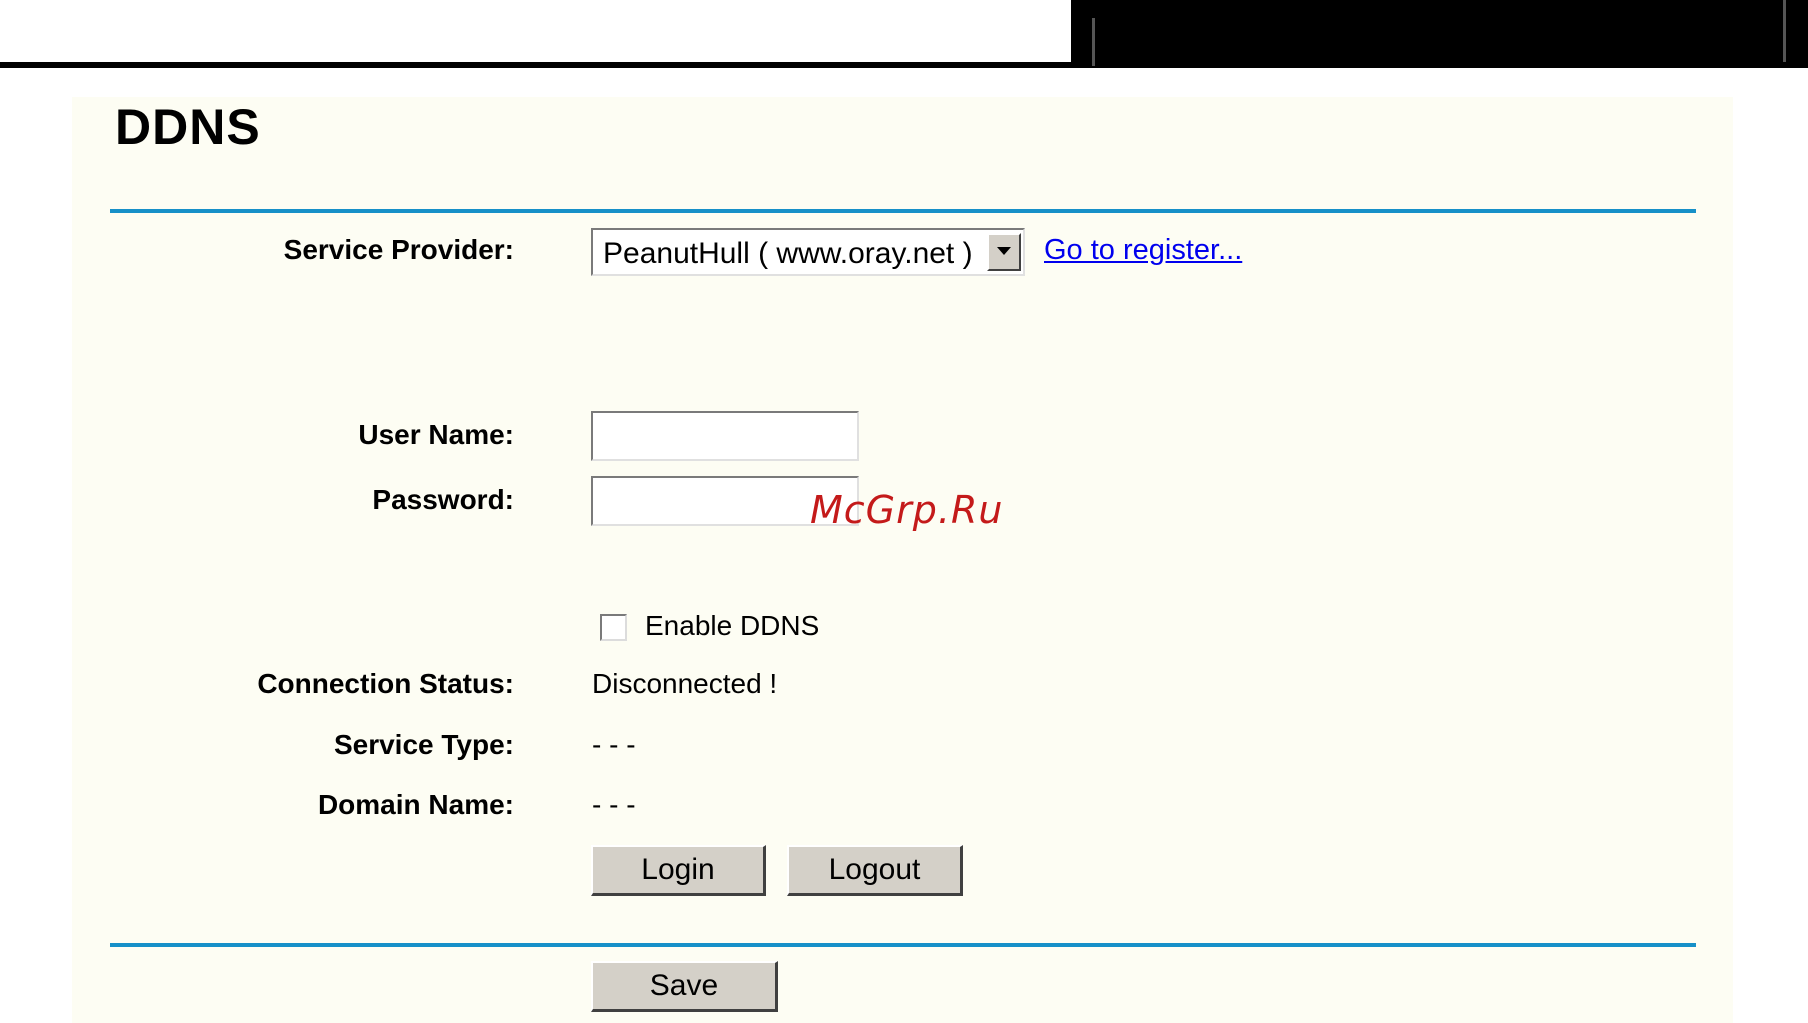 The width and height of the screenshot is (1808, 1023). Describe the element at coordinates (685, 683) in the screenshot. I see `connection-status-value: Disconnected !` at that location.